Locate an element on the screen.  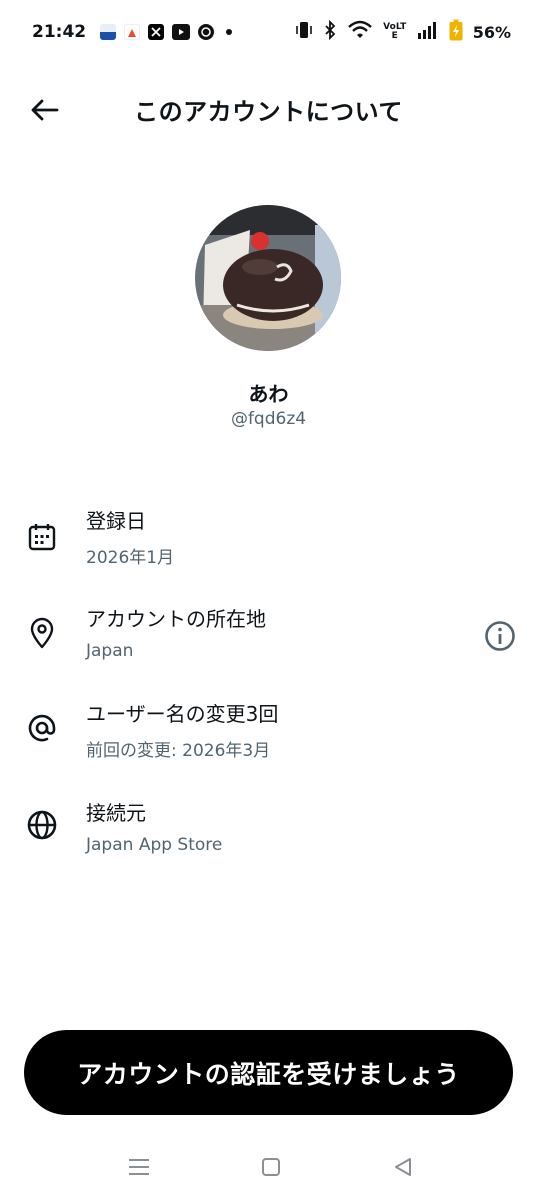
info-row-account-location: アカウントの所在地 Japan is located at coordinates (268, 638).